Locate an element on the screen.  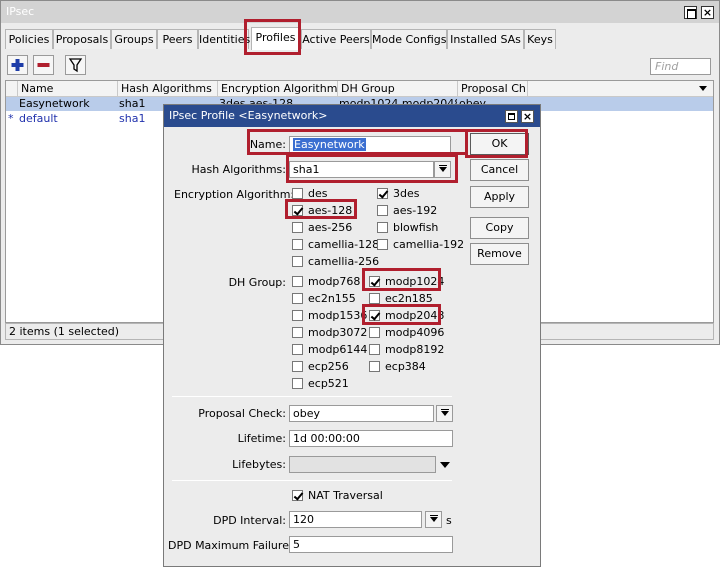
checkbox-label: camellia-192 is located at coordinates (429, 244).